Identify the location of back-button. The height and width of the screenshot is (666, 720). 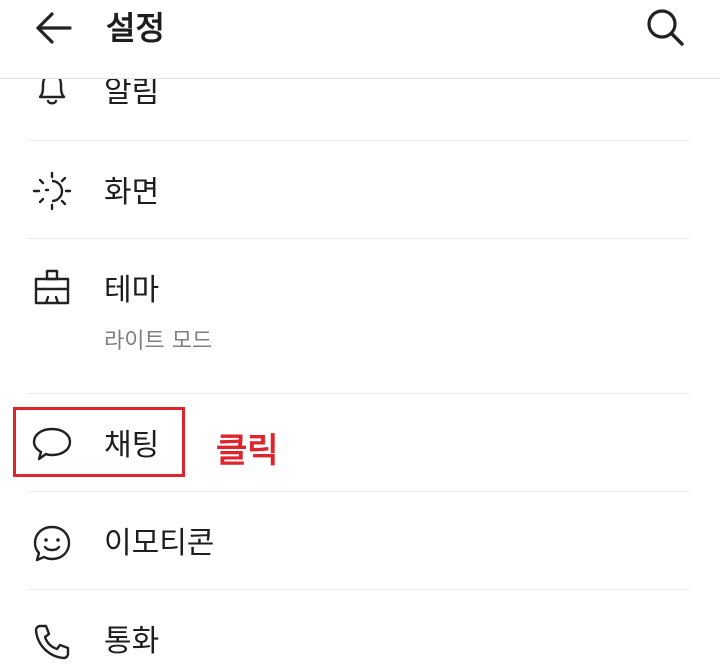
(53, 28).